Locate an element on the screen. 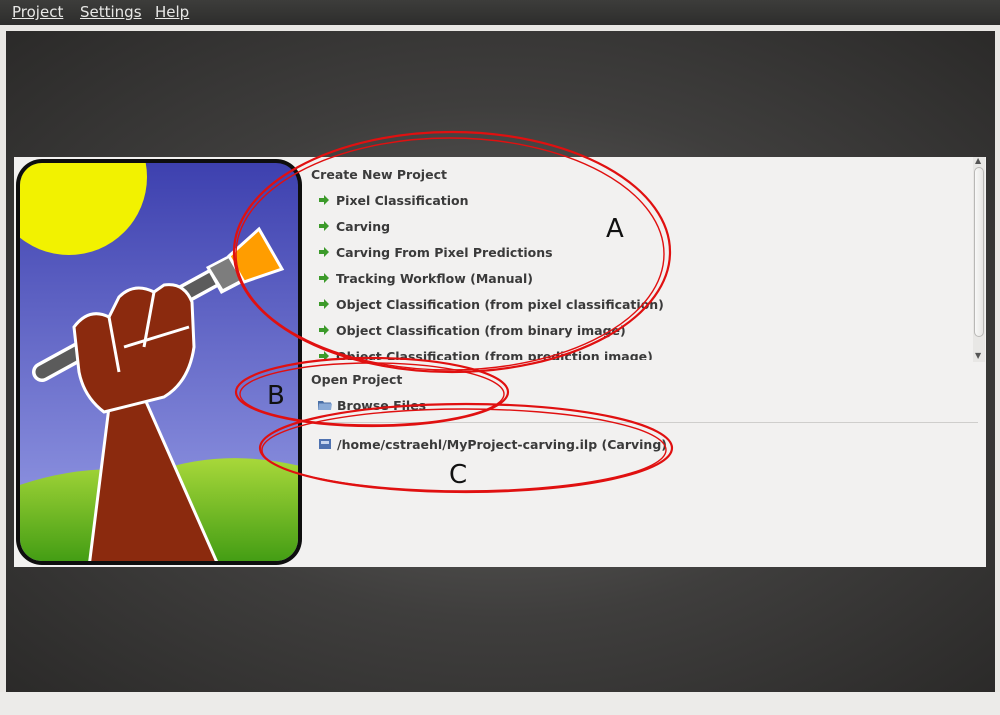 This screenshot has height=715, width=1000. menu-help: Help is located at coordinates (172, 12).